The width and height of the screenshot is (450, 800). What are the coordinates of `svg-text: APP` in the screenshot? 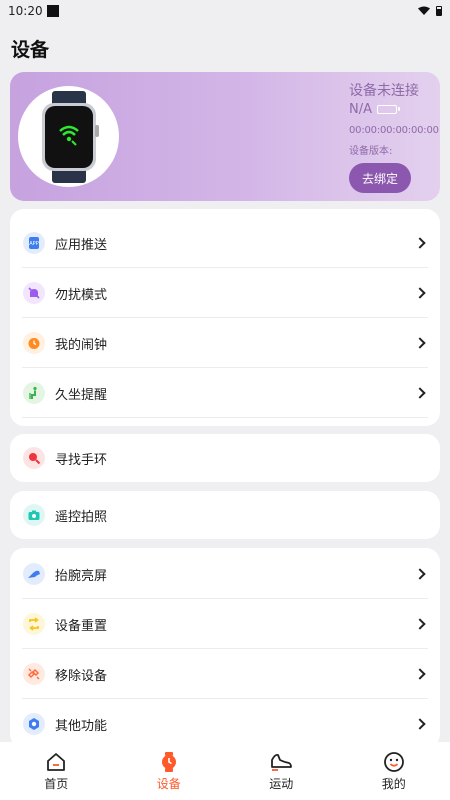 It's located at (33, 244).